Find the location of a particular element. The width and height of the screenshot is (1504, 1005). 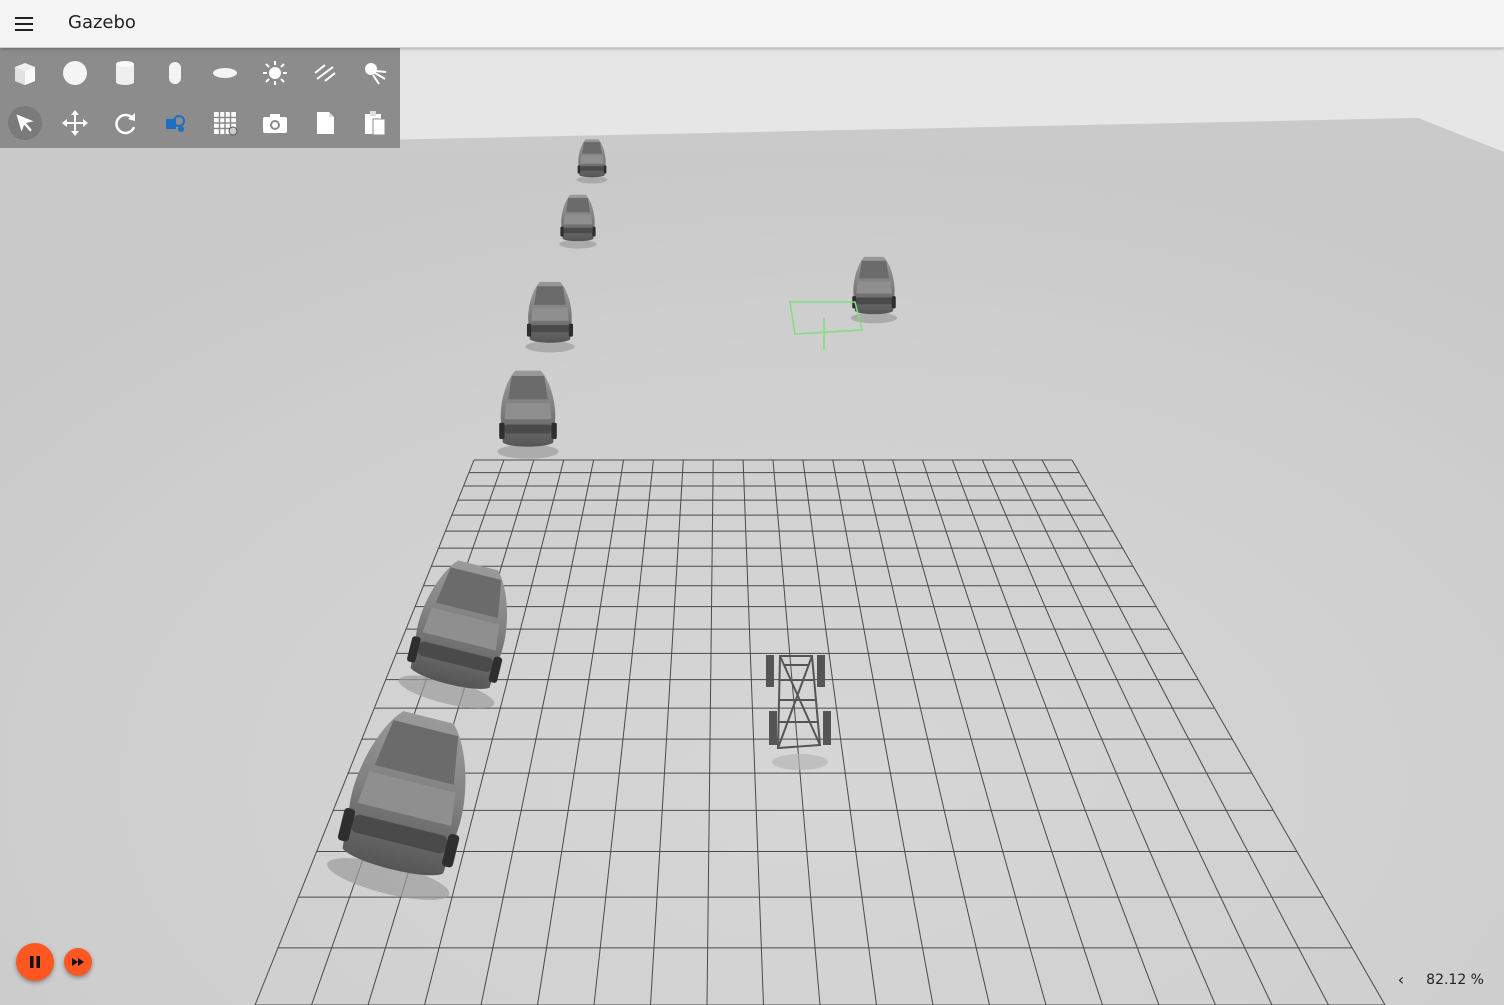

cylinder-shape-button is located at coordinates (125, 73).